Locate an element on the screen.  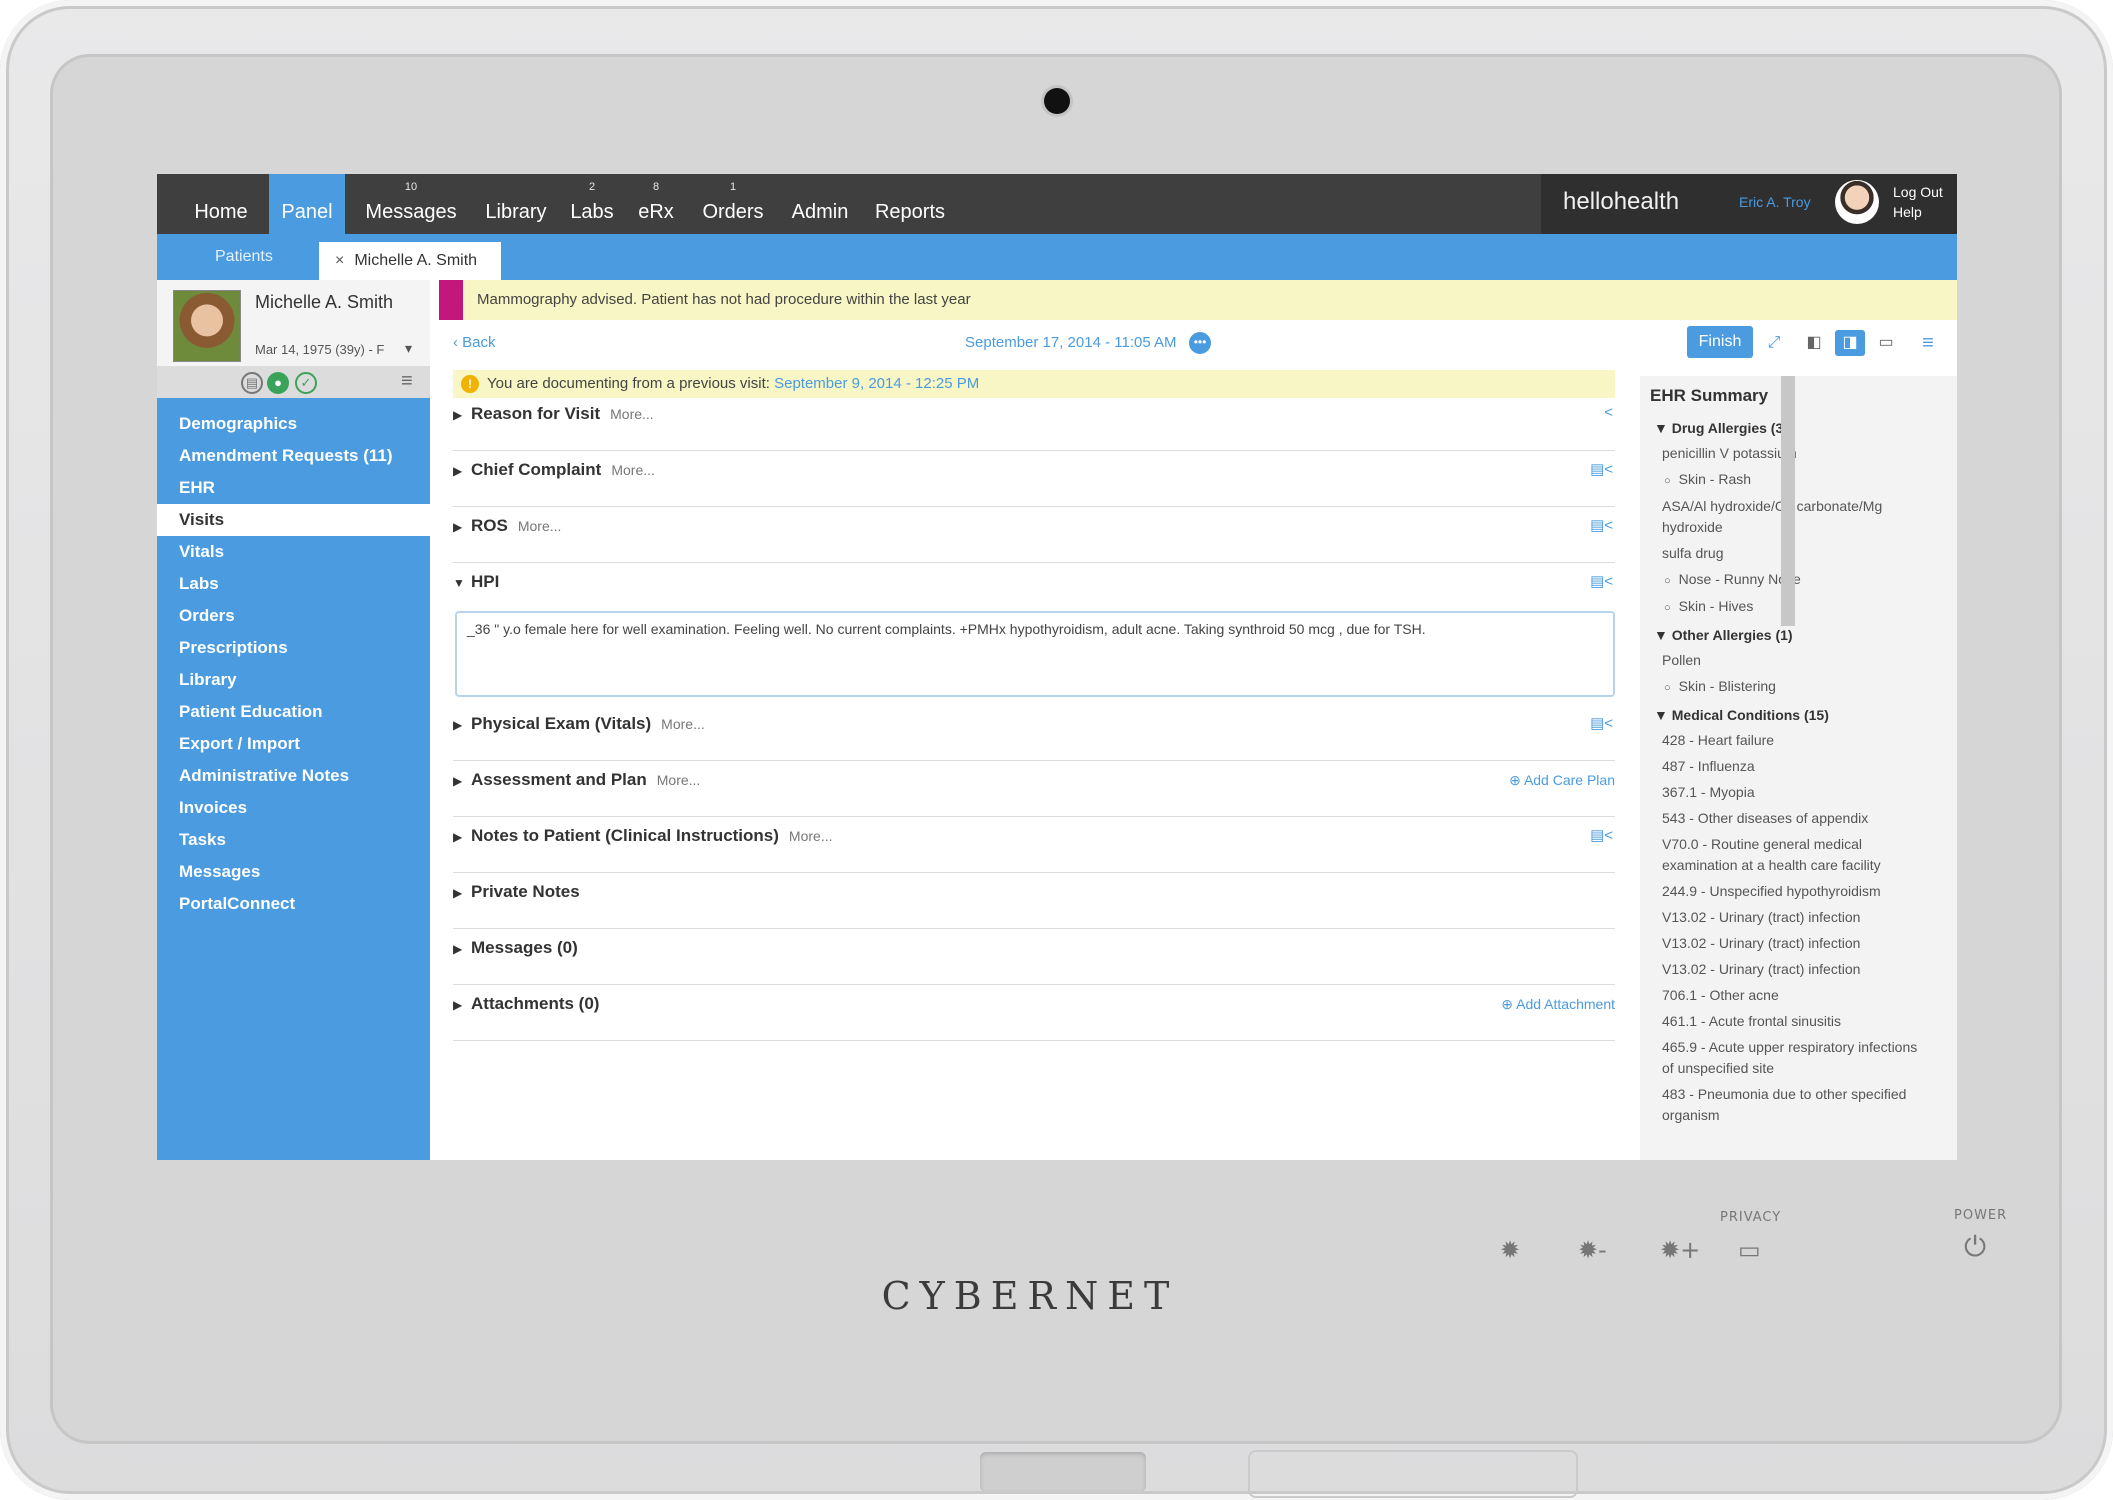
user-name: Eric A. Troy is located at coordinates (1775, 202).